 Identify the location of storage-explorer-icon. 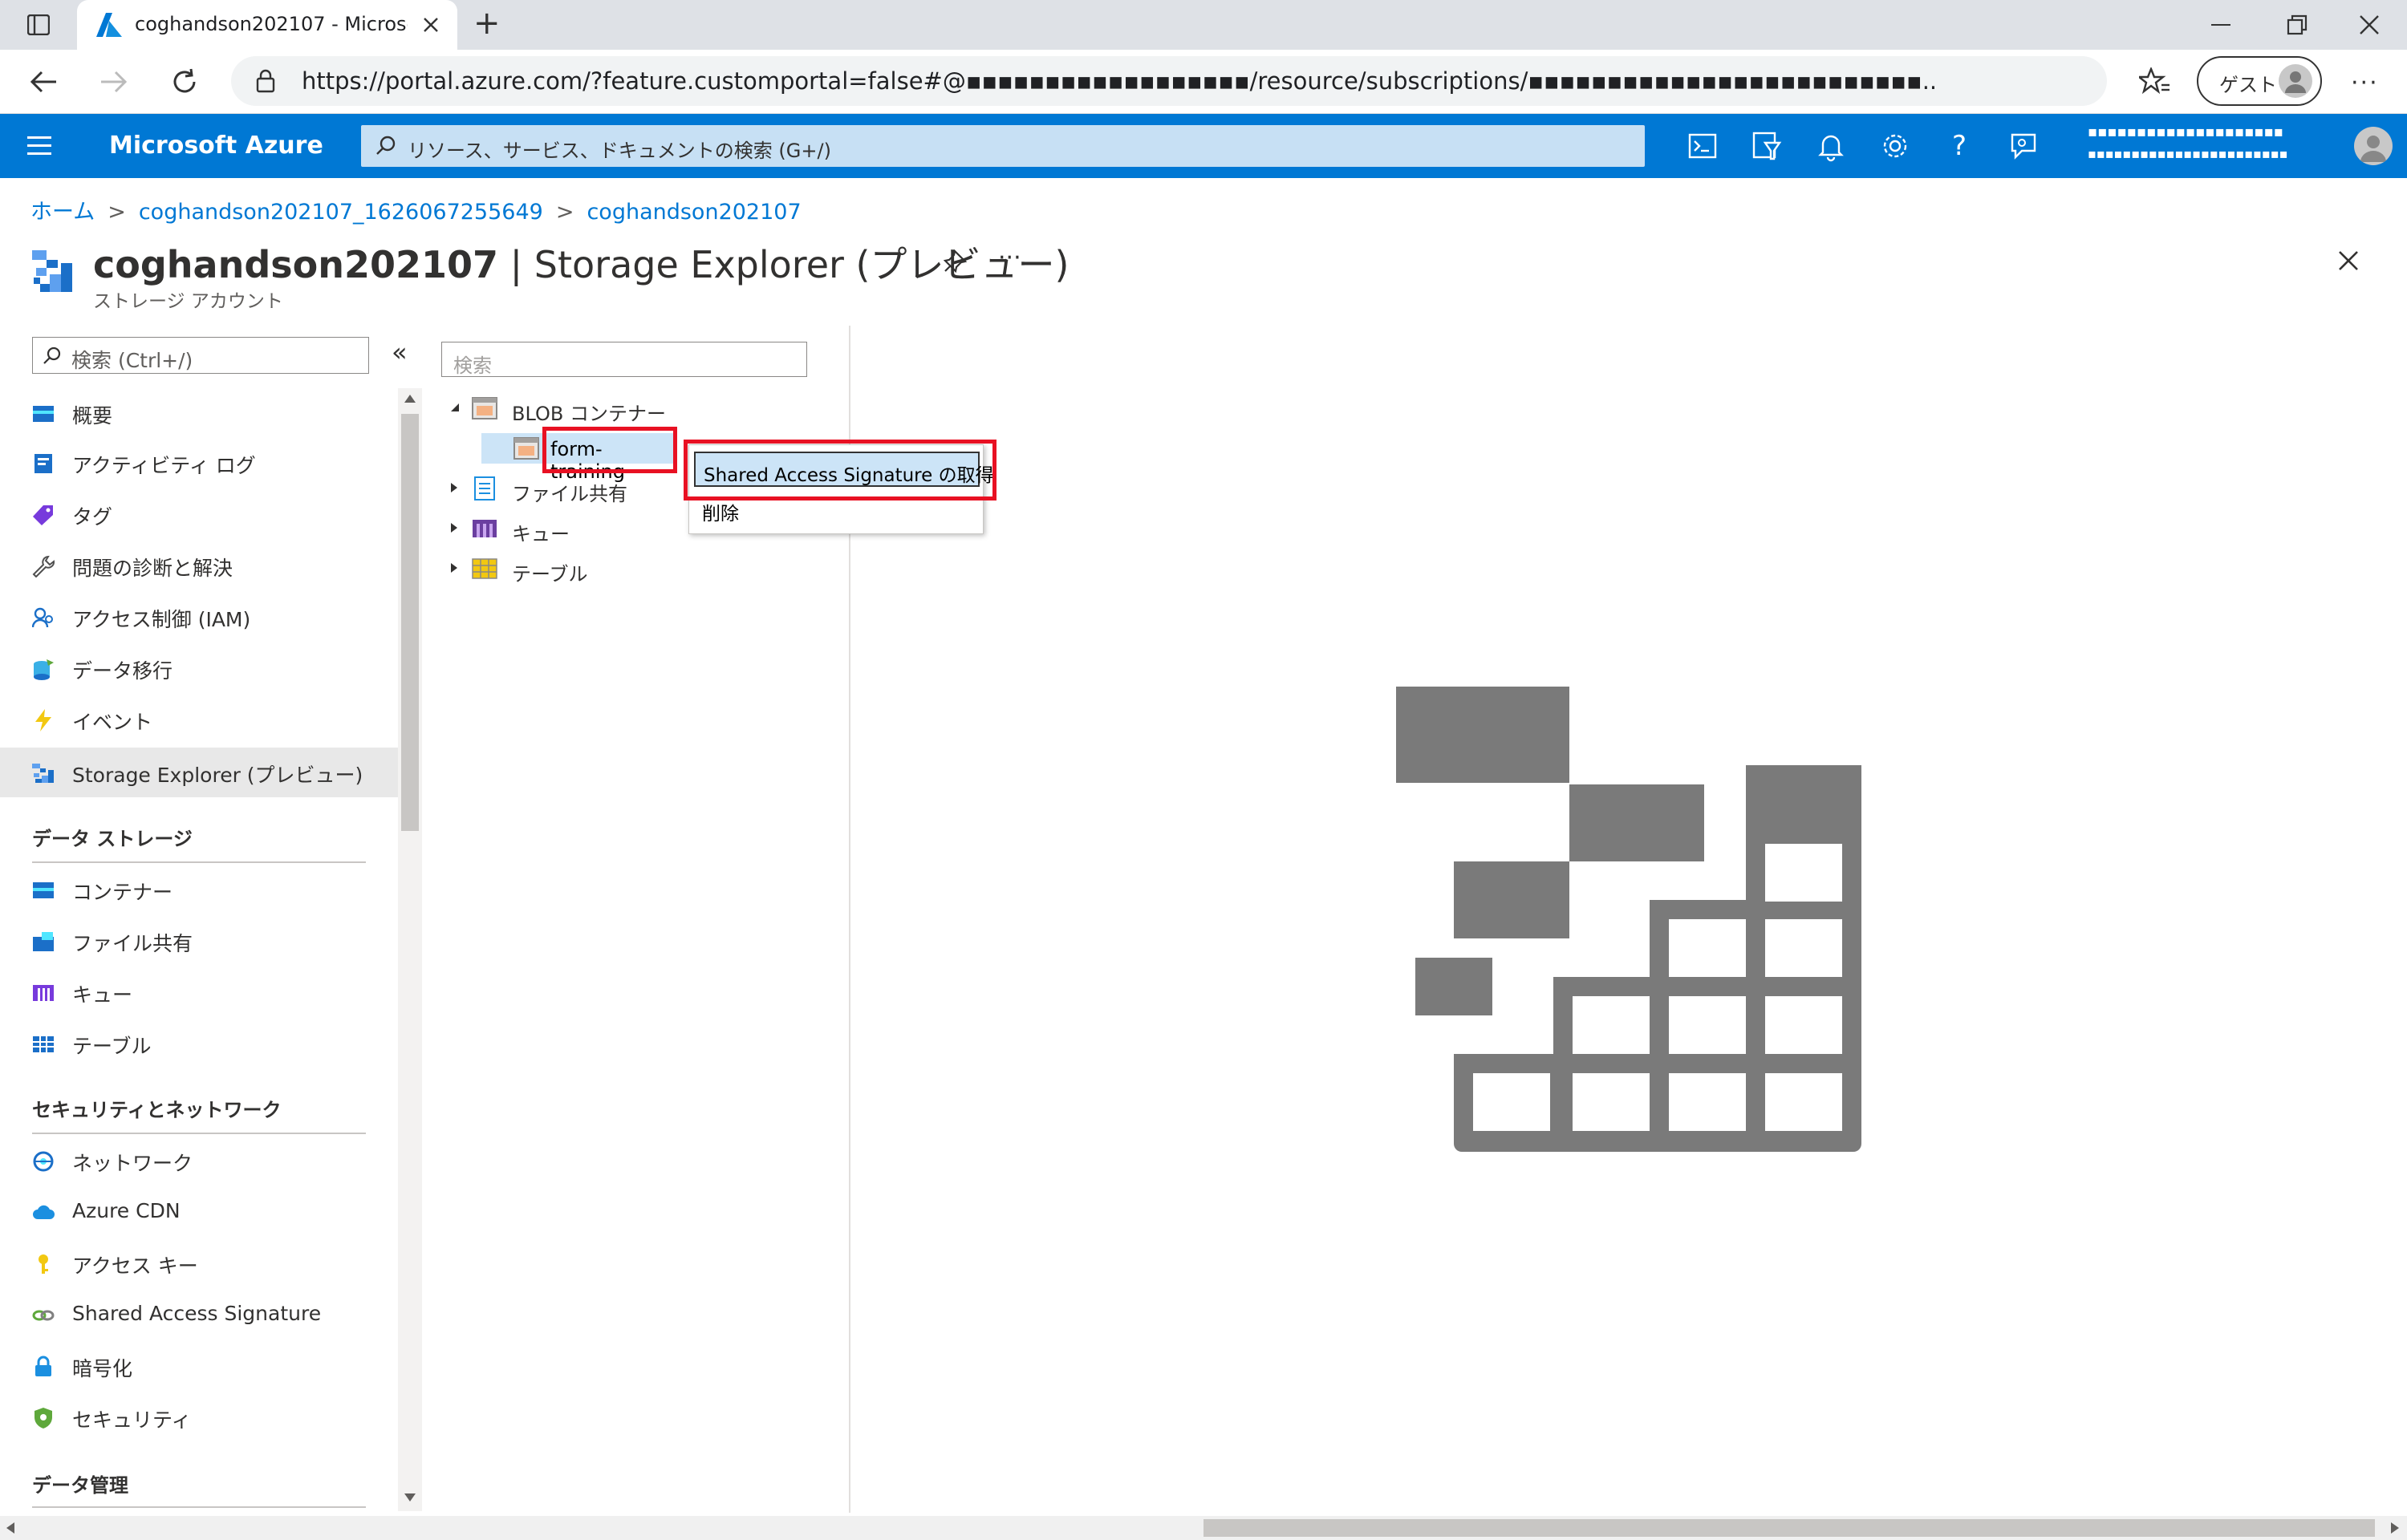
(44, 773).